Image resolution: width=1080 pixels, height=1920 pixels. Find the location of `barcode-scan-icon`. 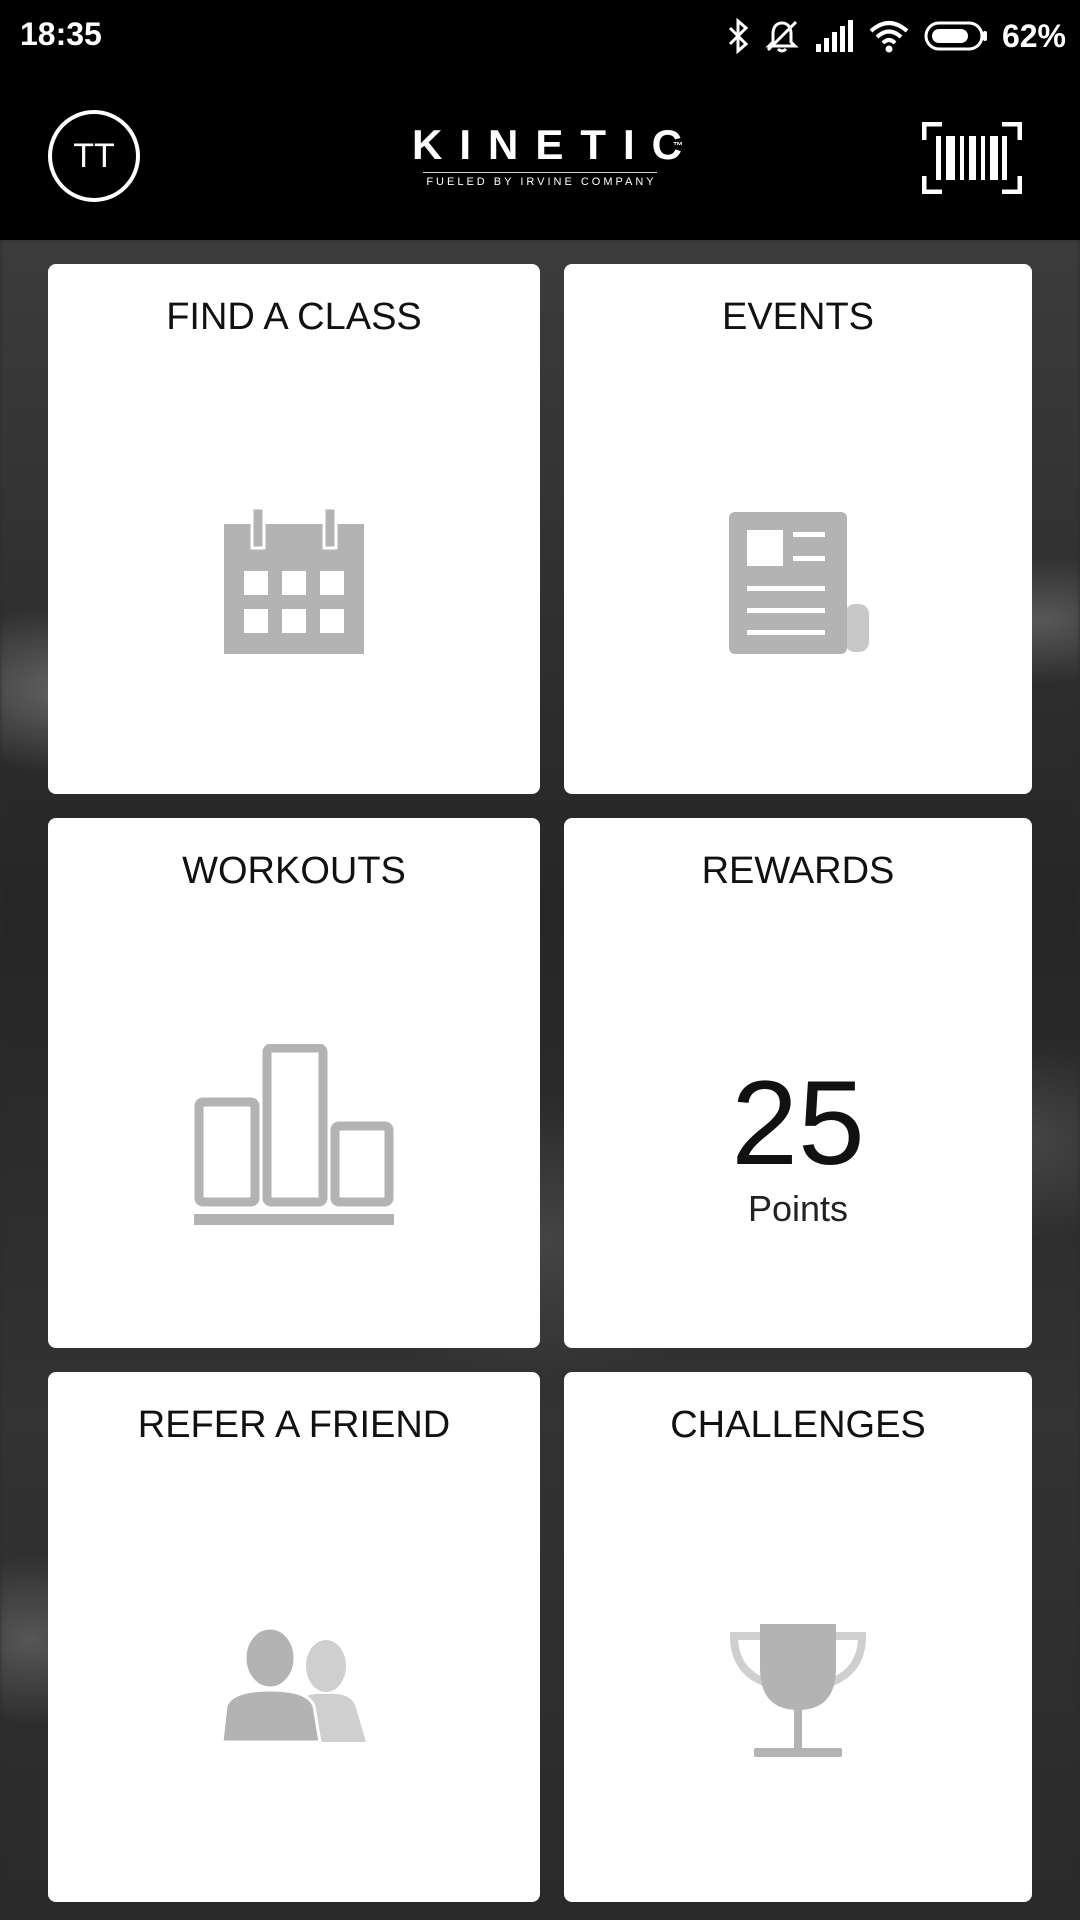

barcode-scan-icon is located at coordinates (972, 158).